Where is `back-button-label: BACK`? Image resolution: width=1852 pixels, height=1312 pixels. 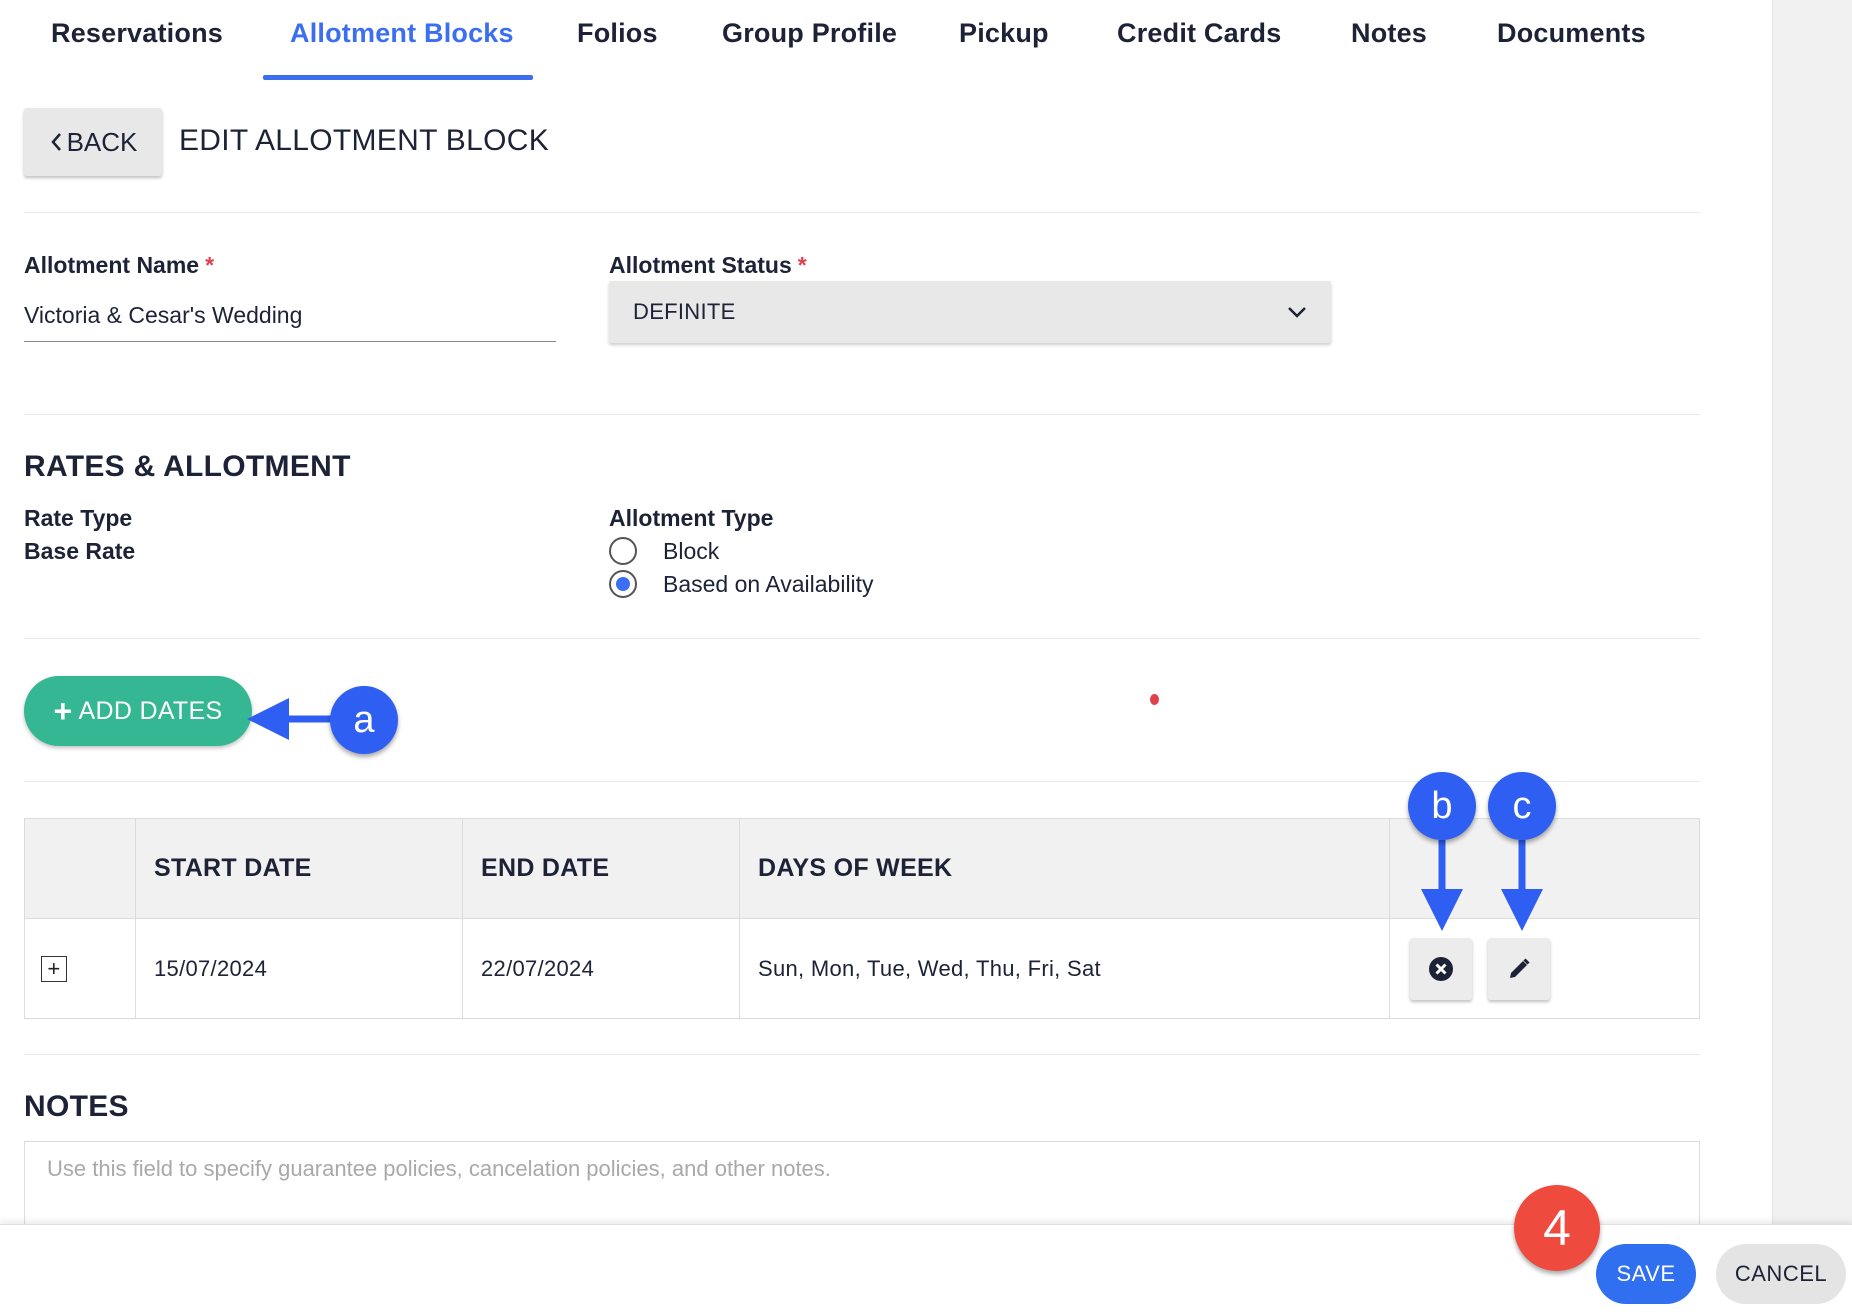 back-button-label: BACK is located at coordinates (102, 141).